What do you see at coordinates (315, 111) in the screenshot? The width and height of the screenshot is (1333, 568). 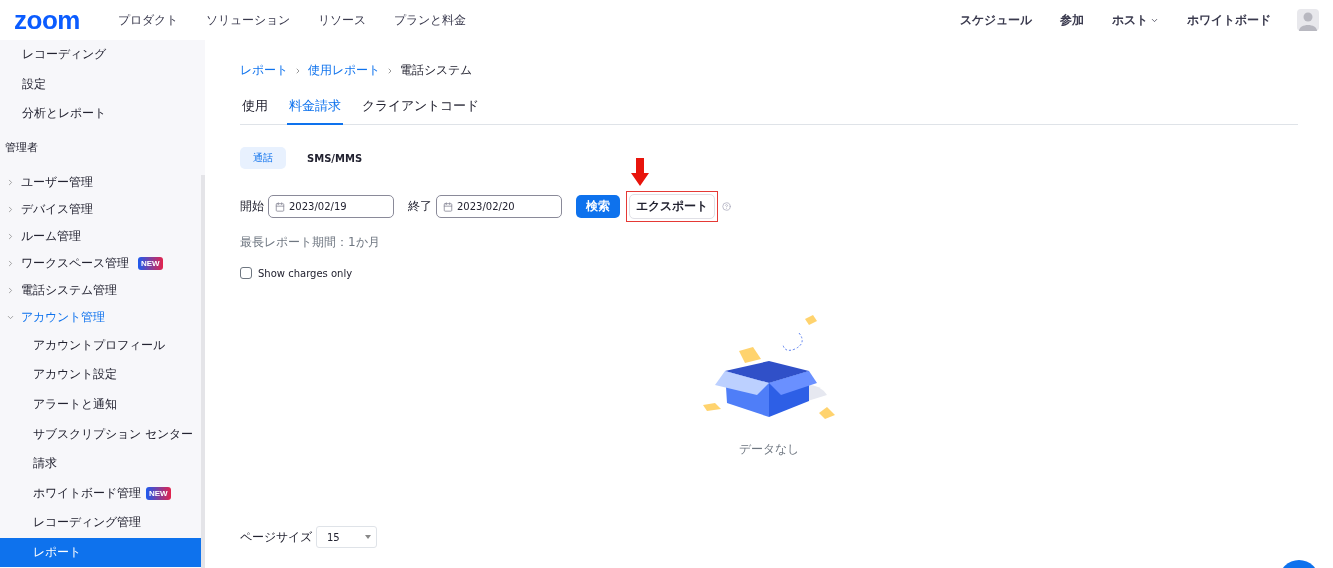 I see `tab: 料金請求` at bounding box center [315, 111].